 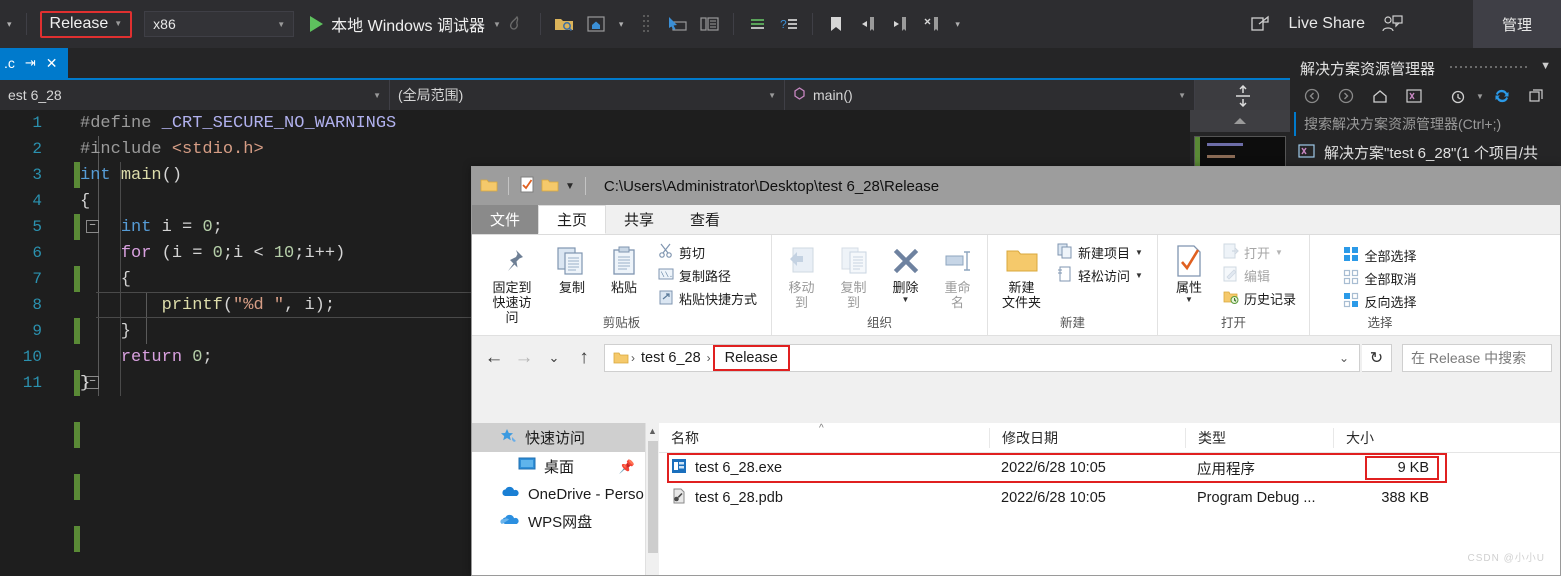 I want to click on feedback-person-icon, so click(x=1393, y=24).